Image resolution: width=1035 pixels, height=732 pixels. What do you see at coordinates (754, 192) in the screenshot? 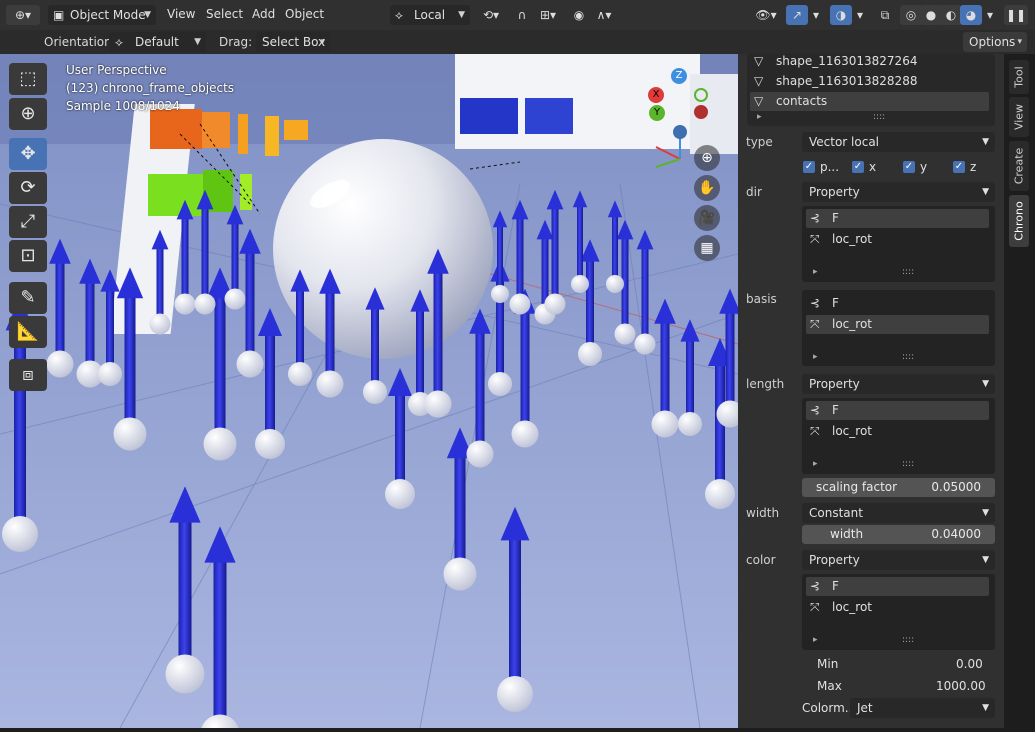
I see `dir-label: dir` at bounding box center [754, 192].